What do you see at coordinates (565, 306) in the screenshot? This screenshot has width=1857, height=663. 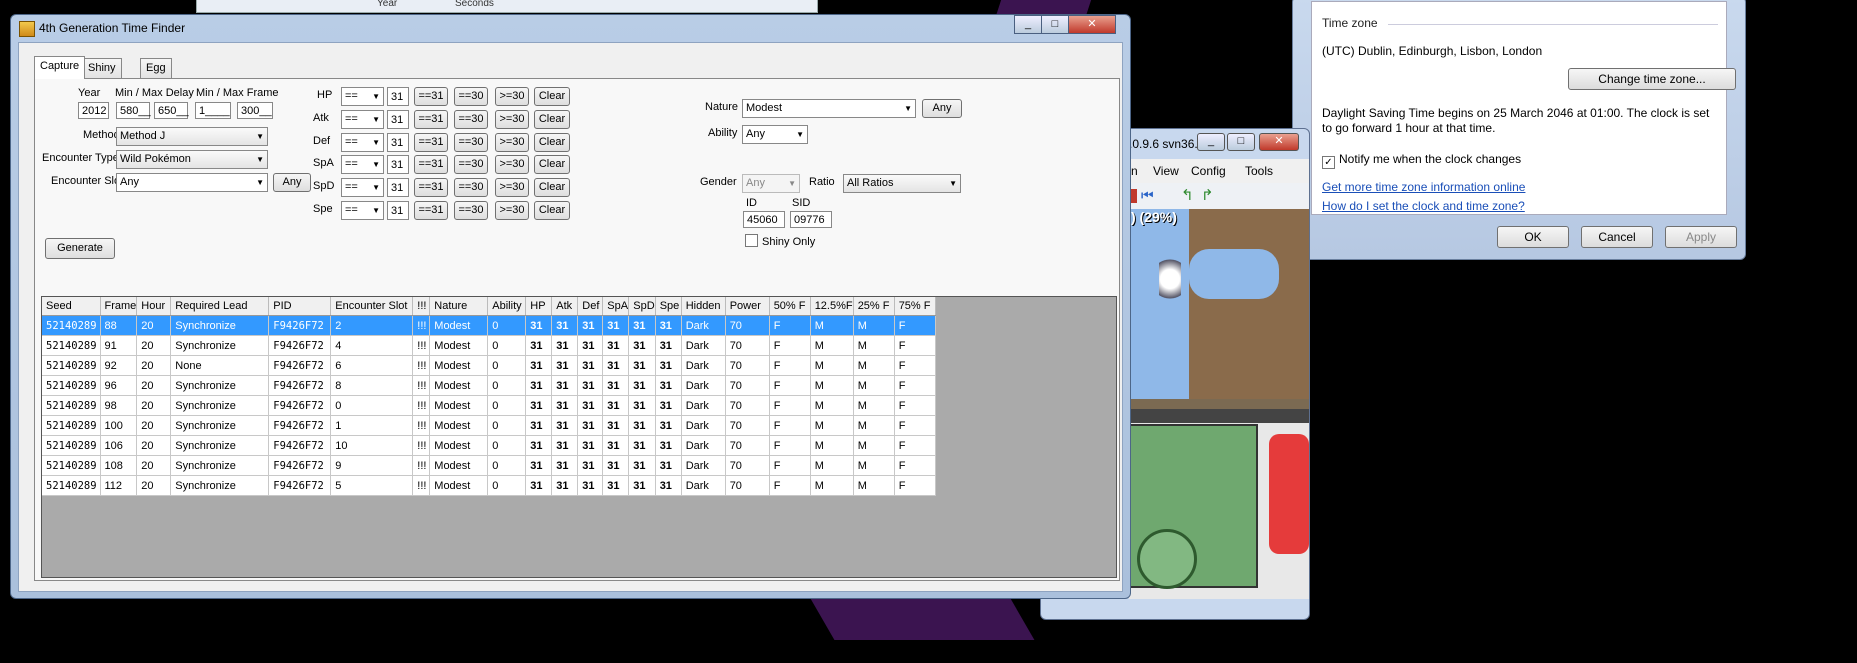 I see `column-header: Atk` at bounding box center [565, 306].